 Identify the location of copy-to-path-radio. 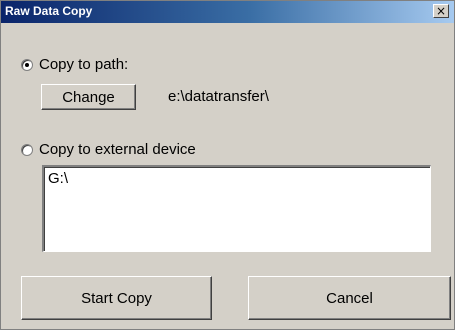
(27, 64).